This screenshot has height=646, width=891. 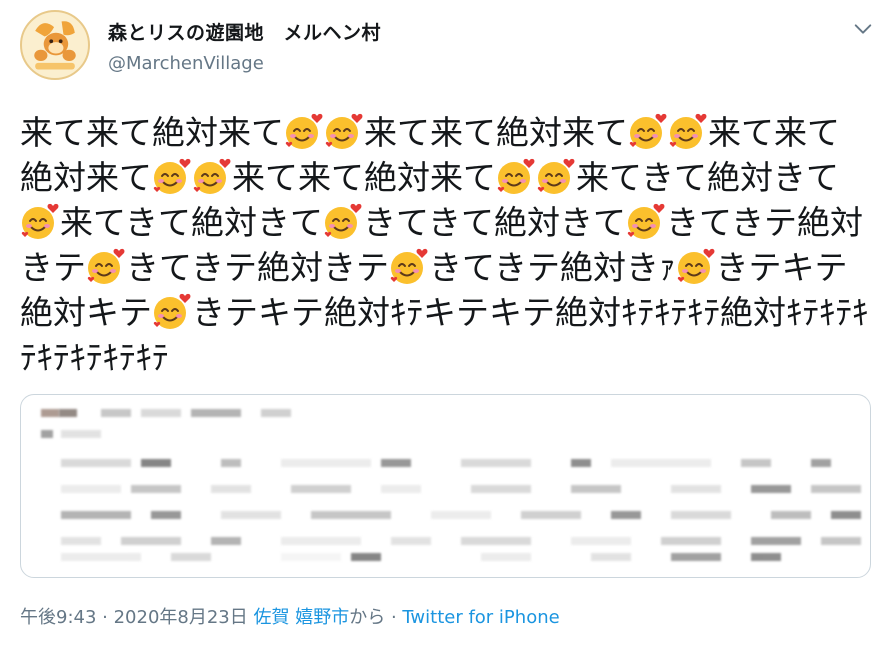 What do you see at coordinates (863, 29) in the screenshot?
I see `chevron-down-icon` at bounding box center [863, 29].